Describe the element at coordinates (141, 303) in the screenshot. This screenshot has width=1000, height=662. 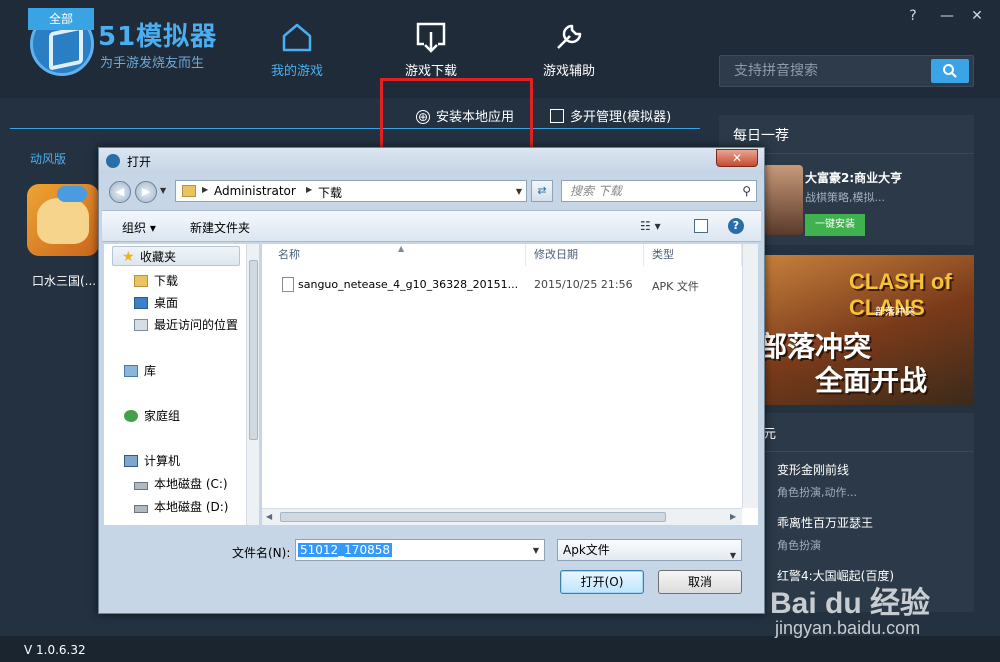
I see `desktop-icon` at that location.